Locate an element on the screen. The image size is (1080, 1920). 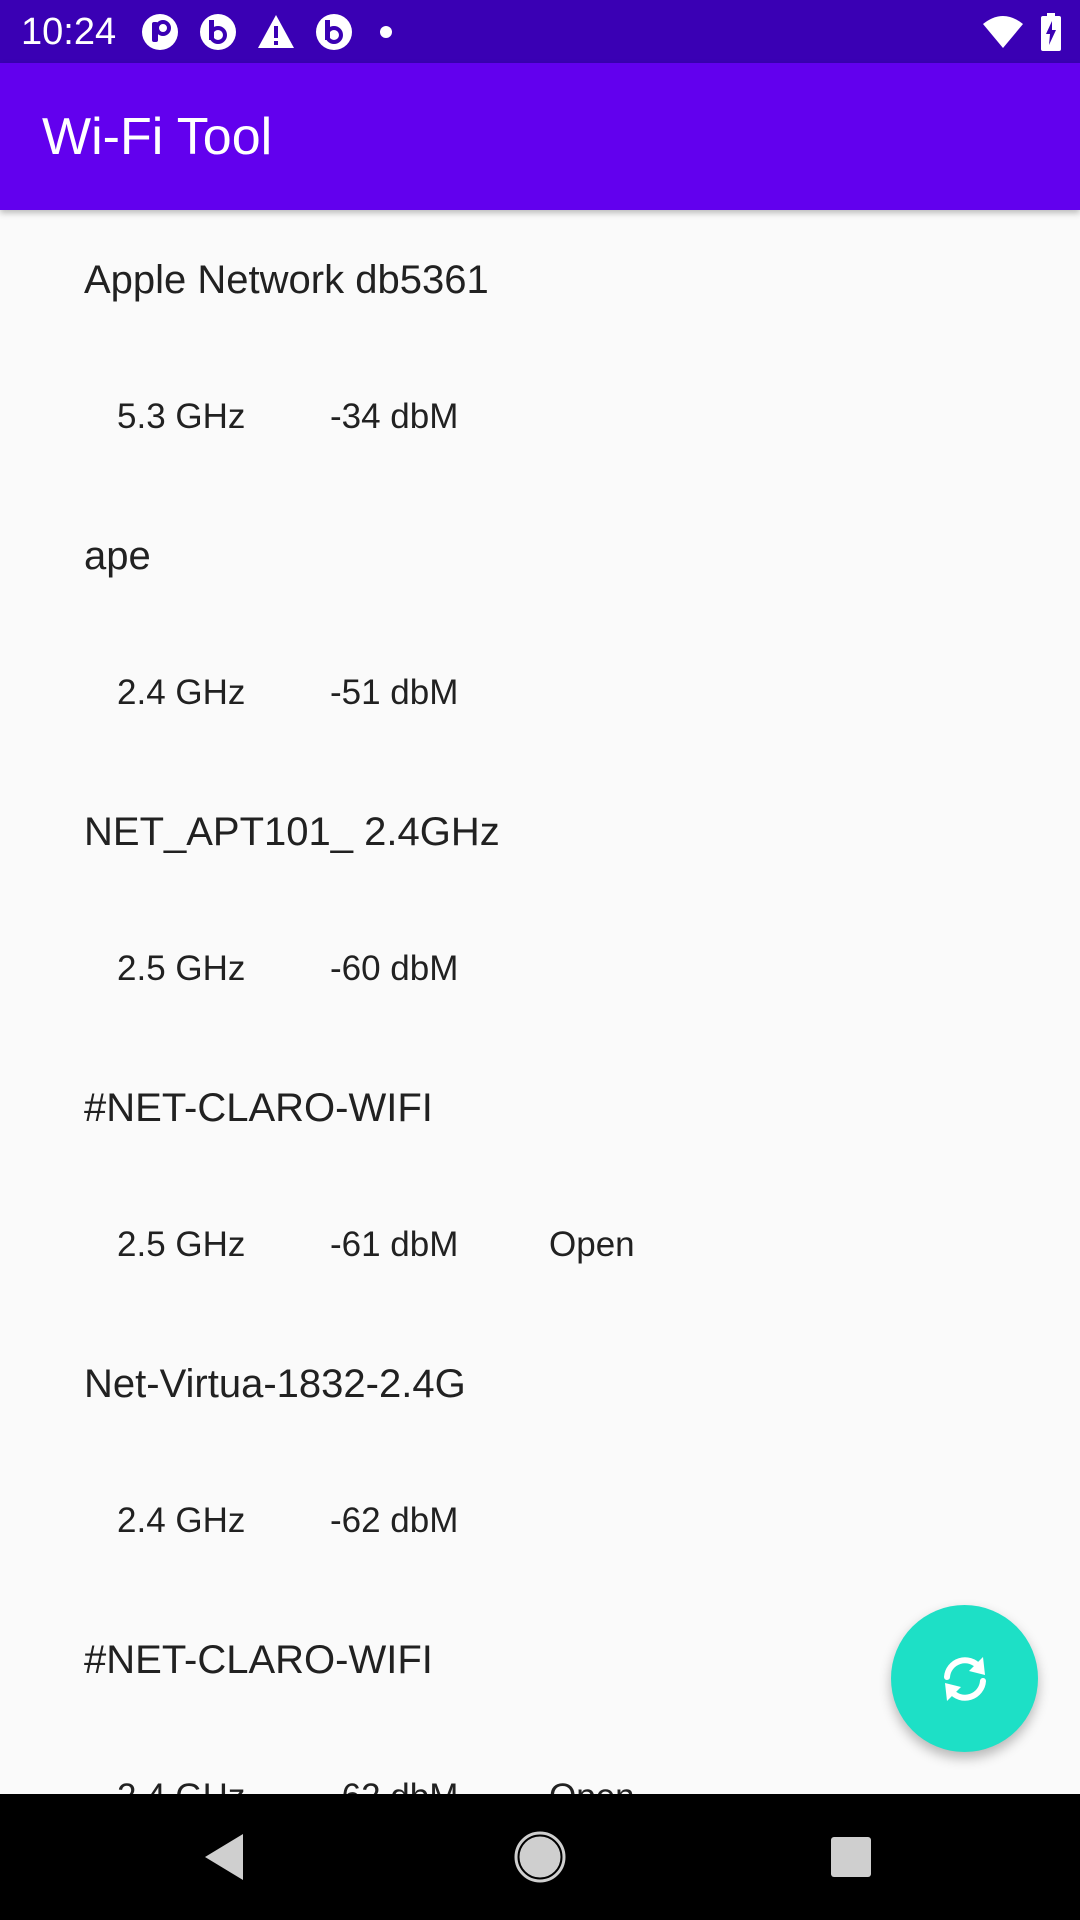
navigation-bar is located at coordinates (540, 1857).